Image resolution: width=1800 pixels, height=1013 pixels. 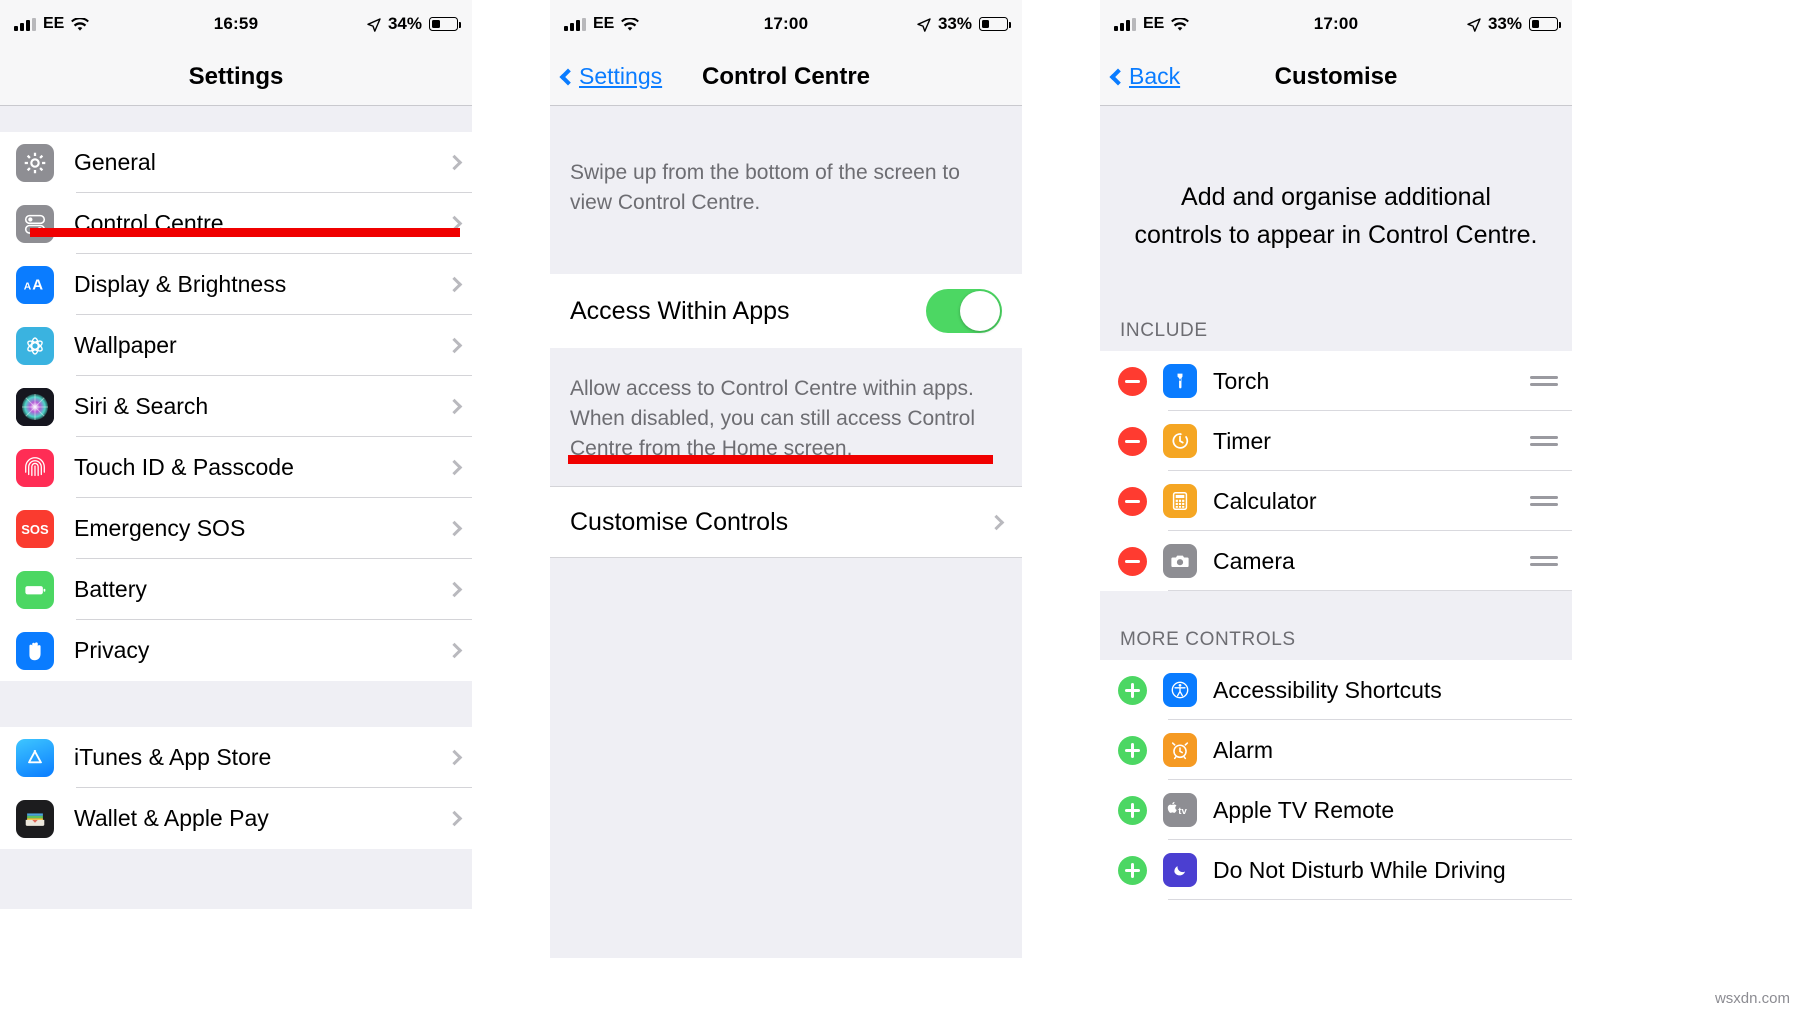 What do you see at coordinates (236, 929) in the screenshot?
I see `list-bottom-filler` at bounding box center [236, 929].